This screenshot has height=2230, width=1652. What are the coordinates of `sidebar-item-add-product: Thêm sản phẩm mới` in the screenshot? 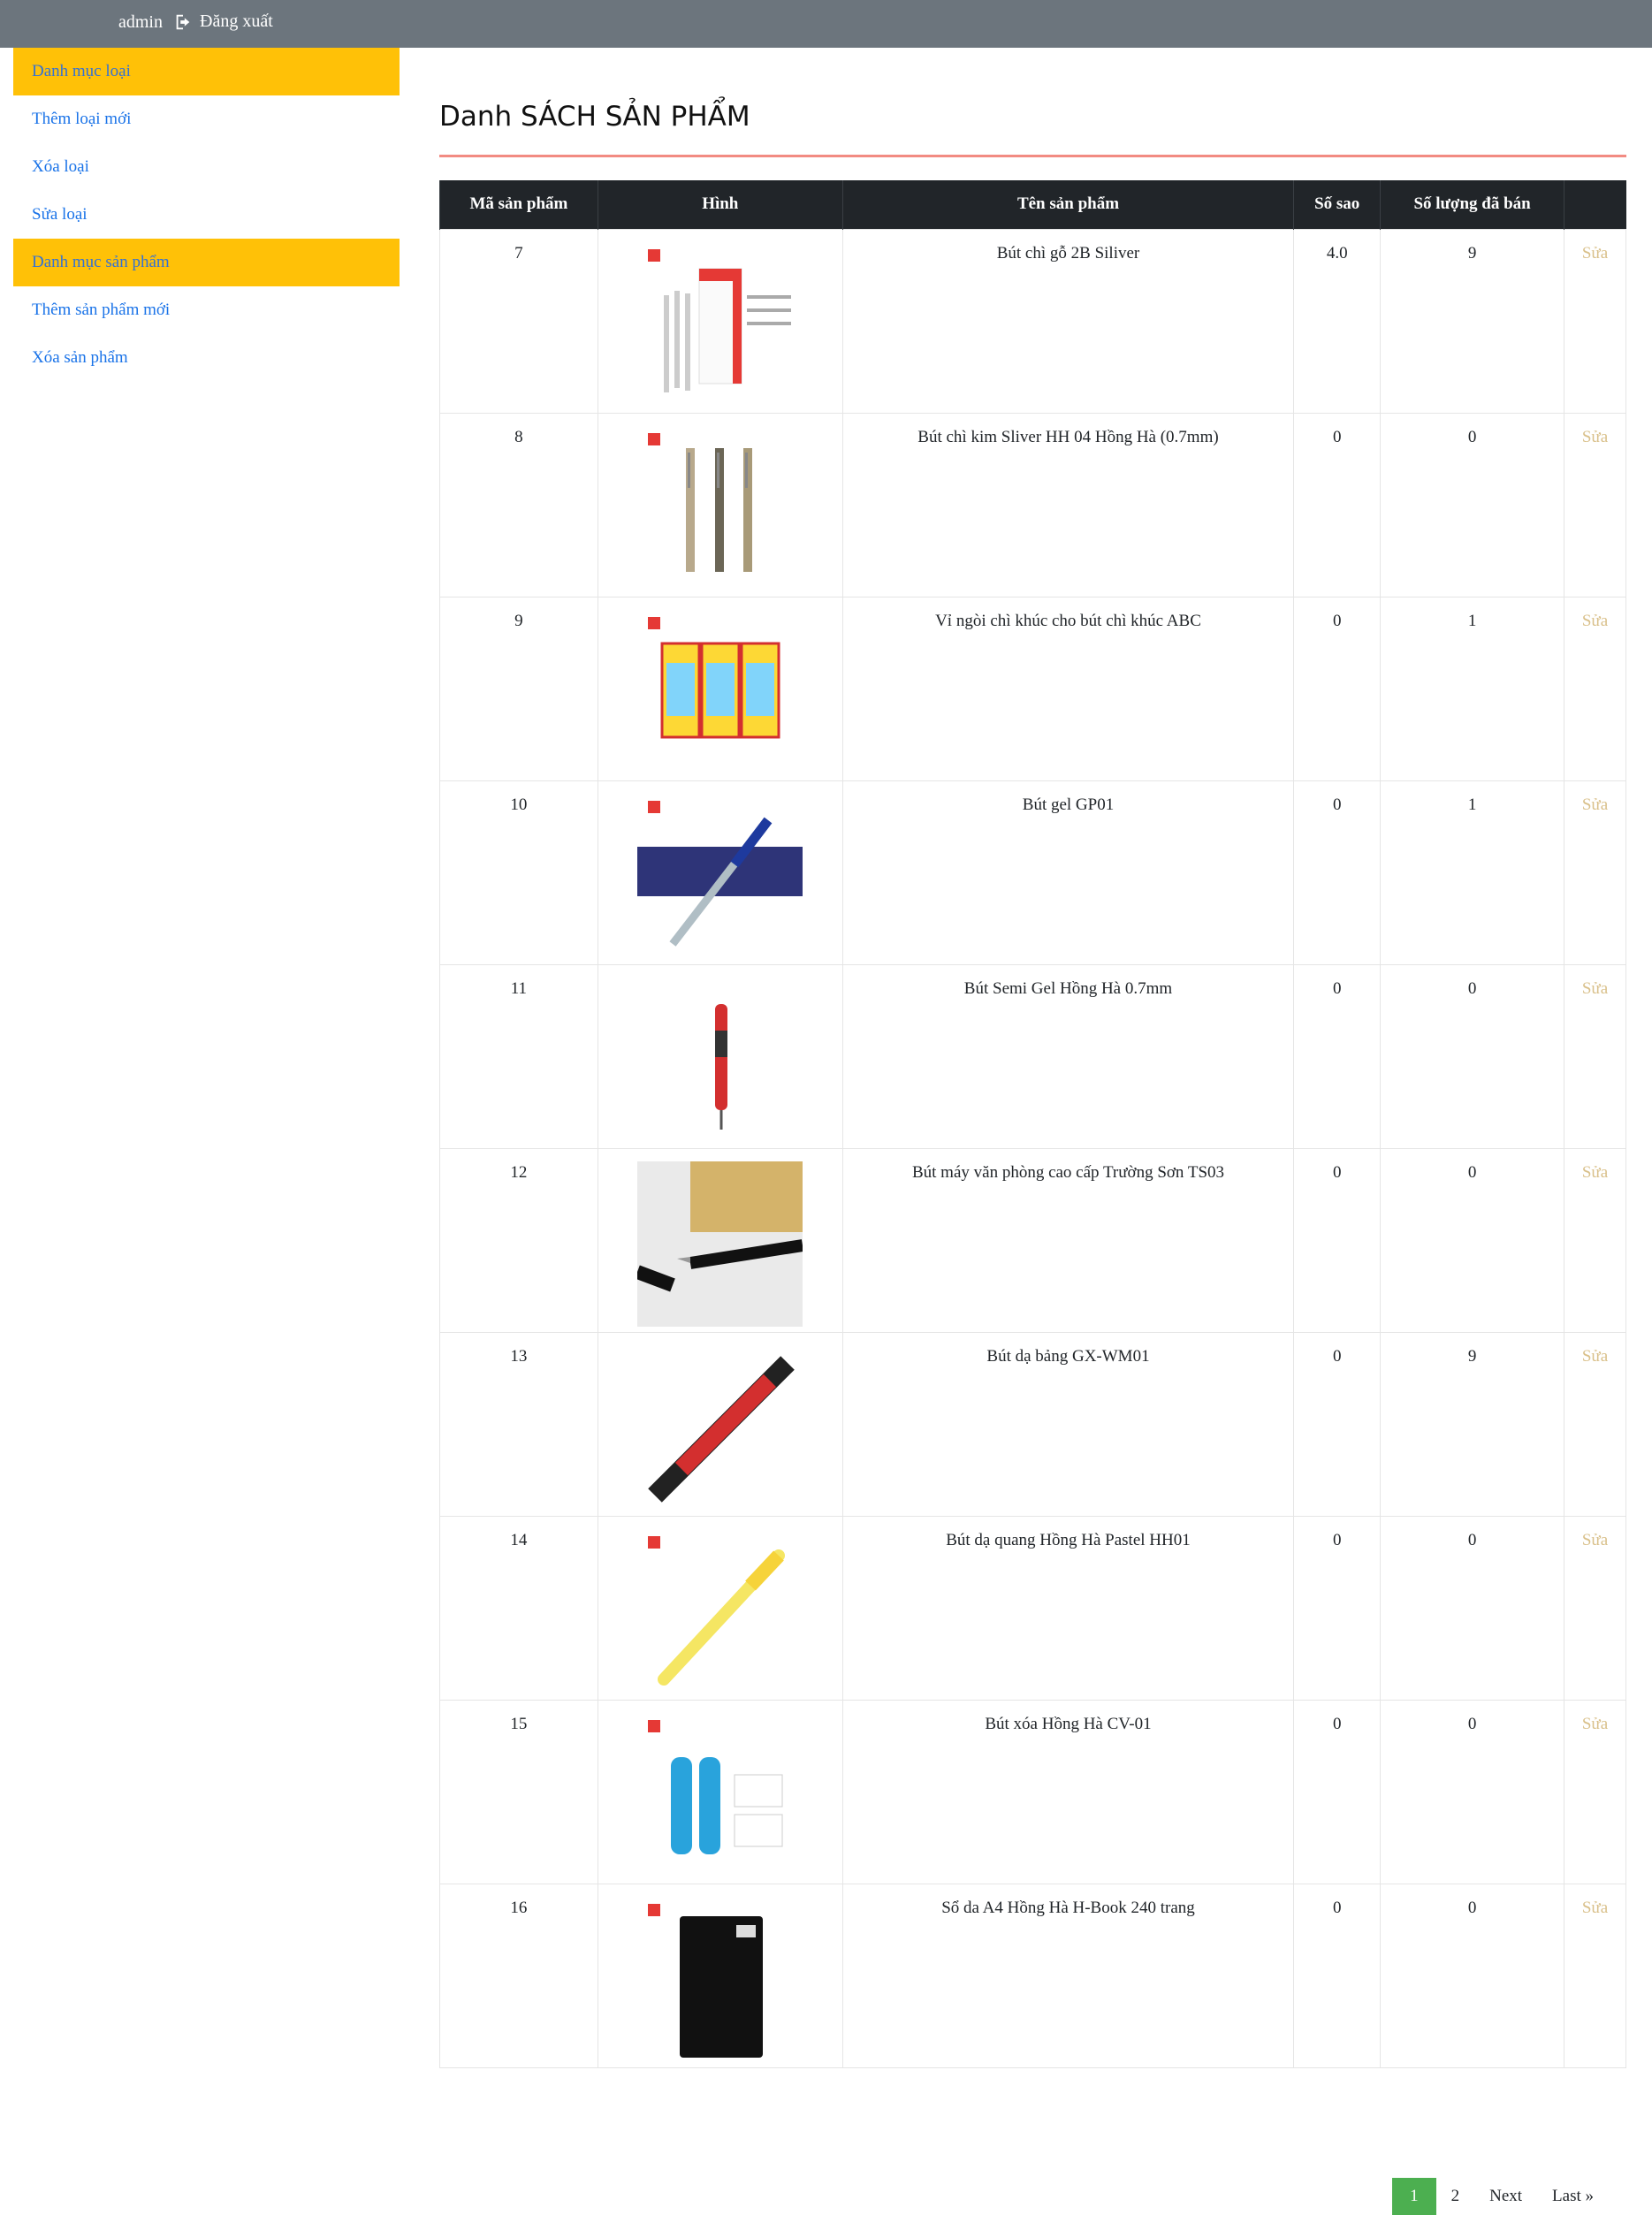 It's located at (207, 310).